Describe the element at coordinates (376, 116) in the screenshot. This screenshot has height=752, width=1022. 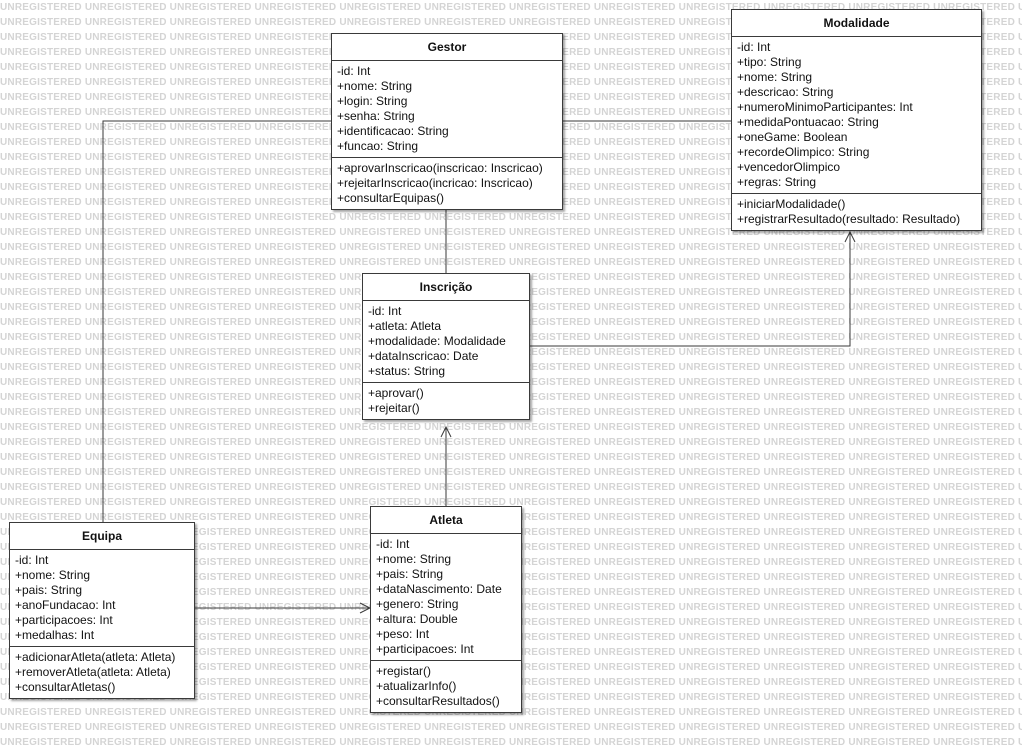
I see `attribute: +senha: String` at that location.